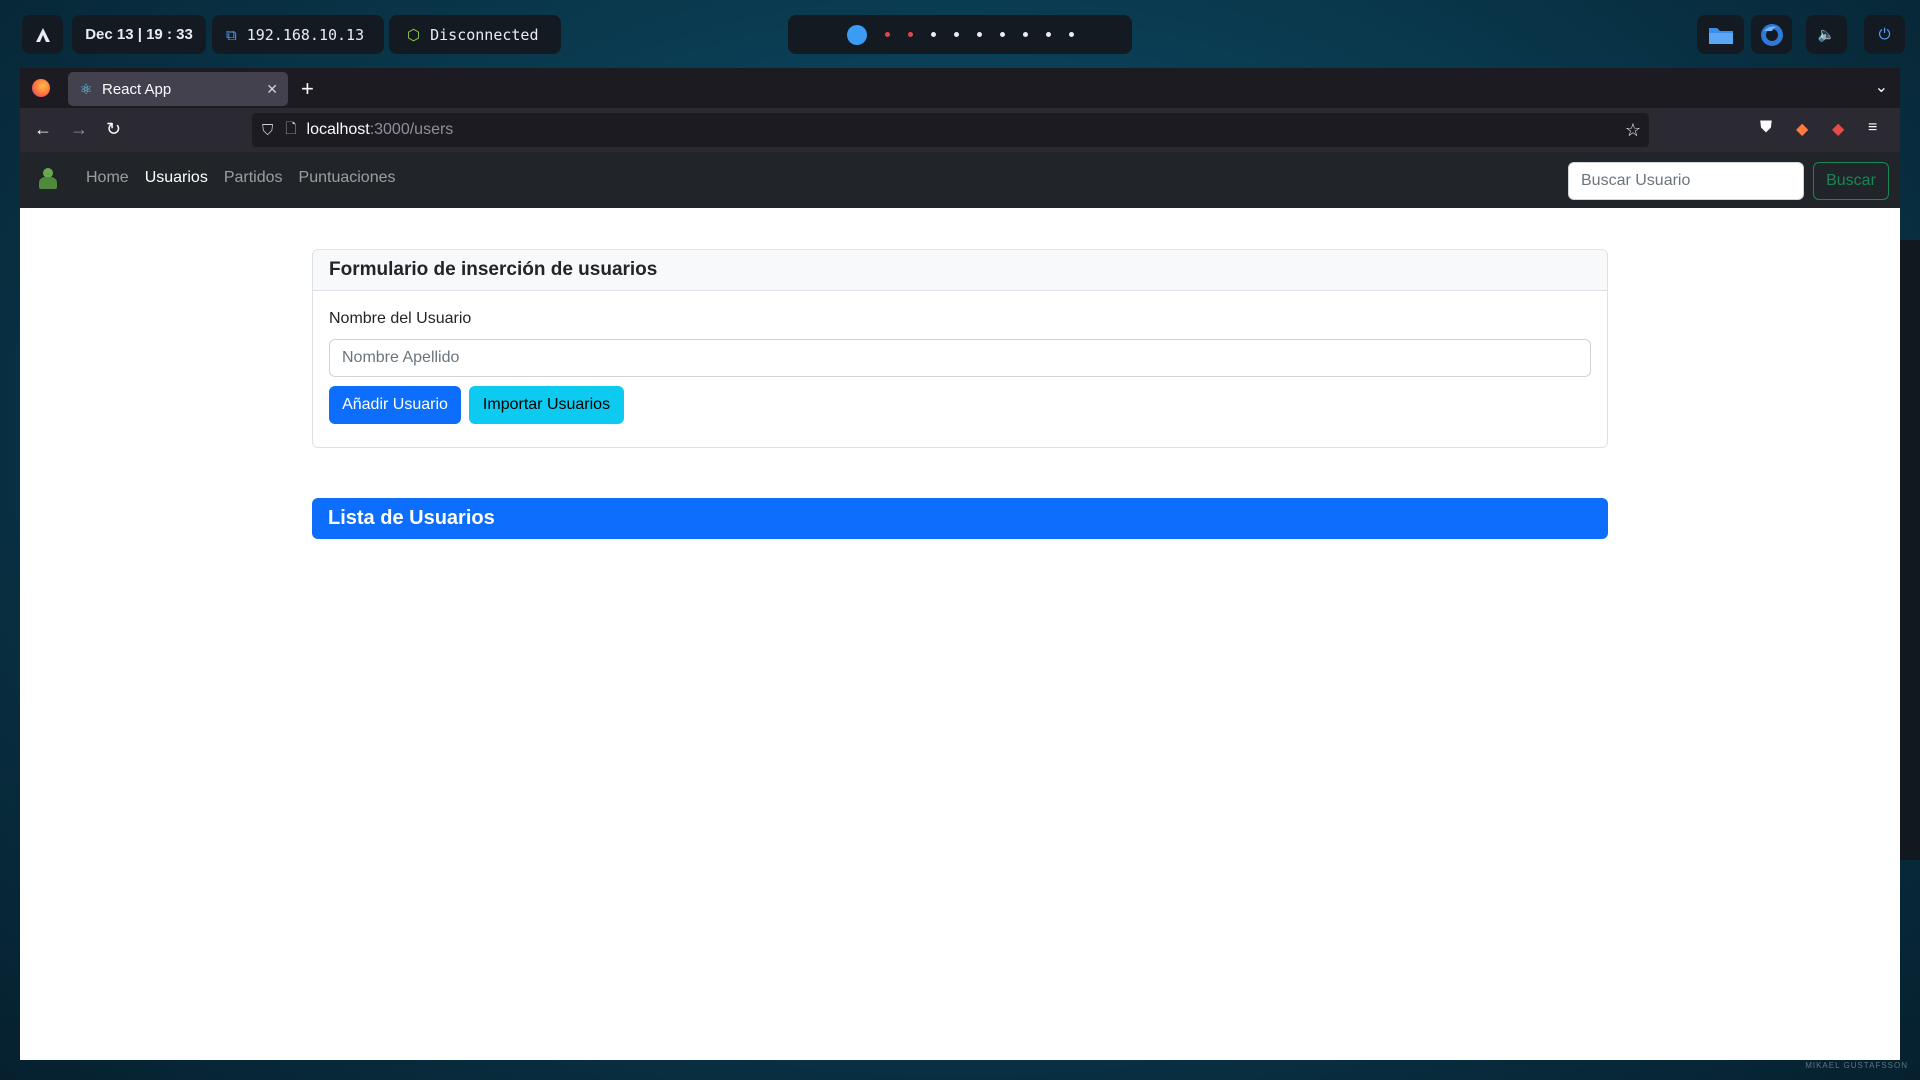  Describe the element at coordinates (484, 34) in the screenshot. I see `vpn-status-label: Disconnected` at that location.